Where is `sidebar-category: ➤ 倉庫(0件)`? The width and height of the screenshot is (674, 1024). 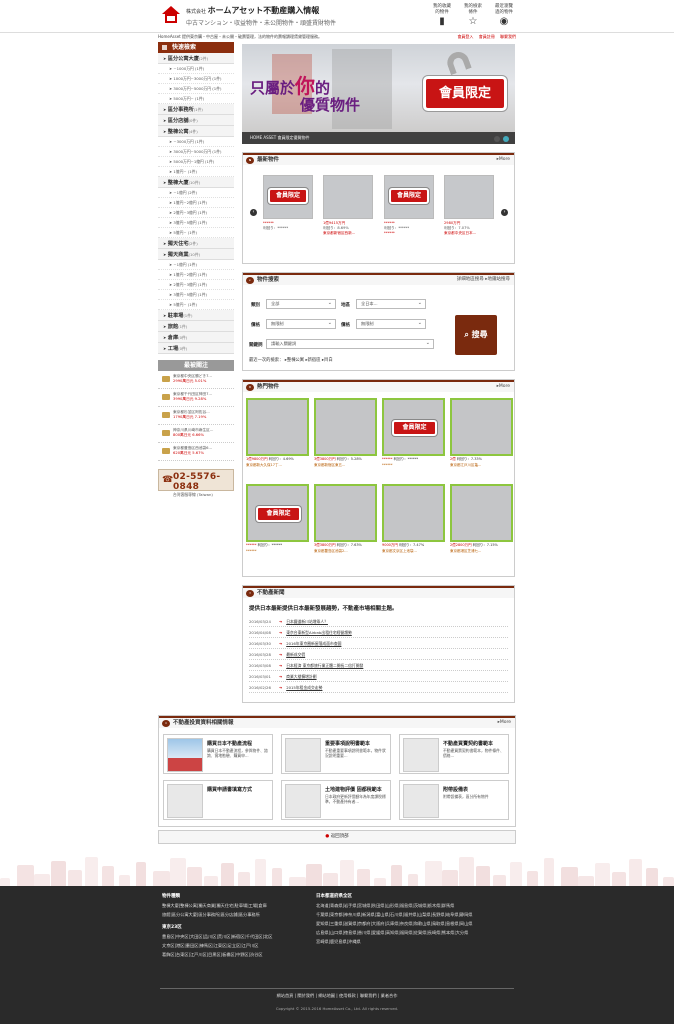 sidebar-category: ➤ 倉庫(0件) is located at coordinates (196, 337).